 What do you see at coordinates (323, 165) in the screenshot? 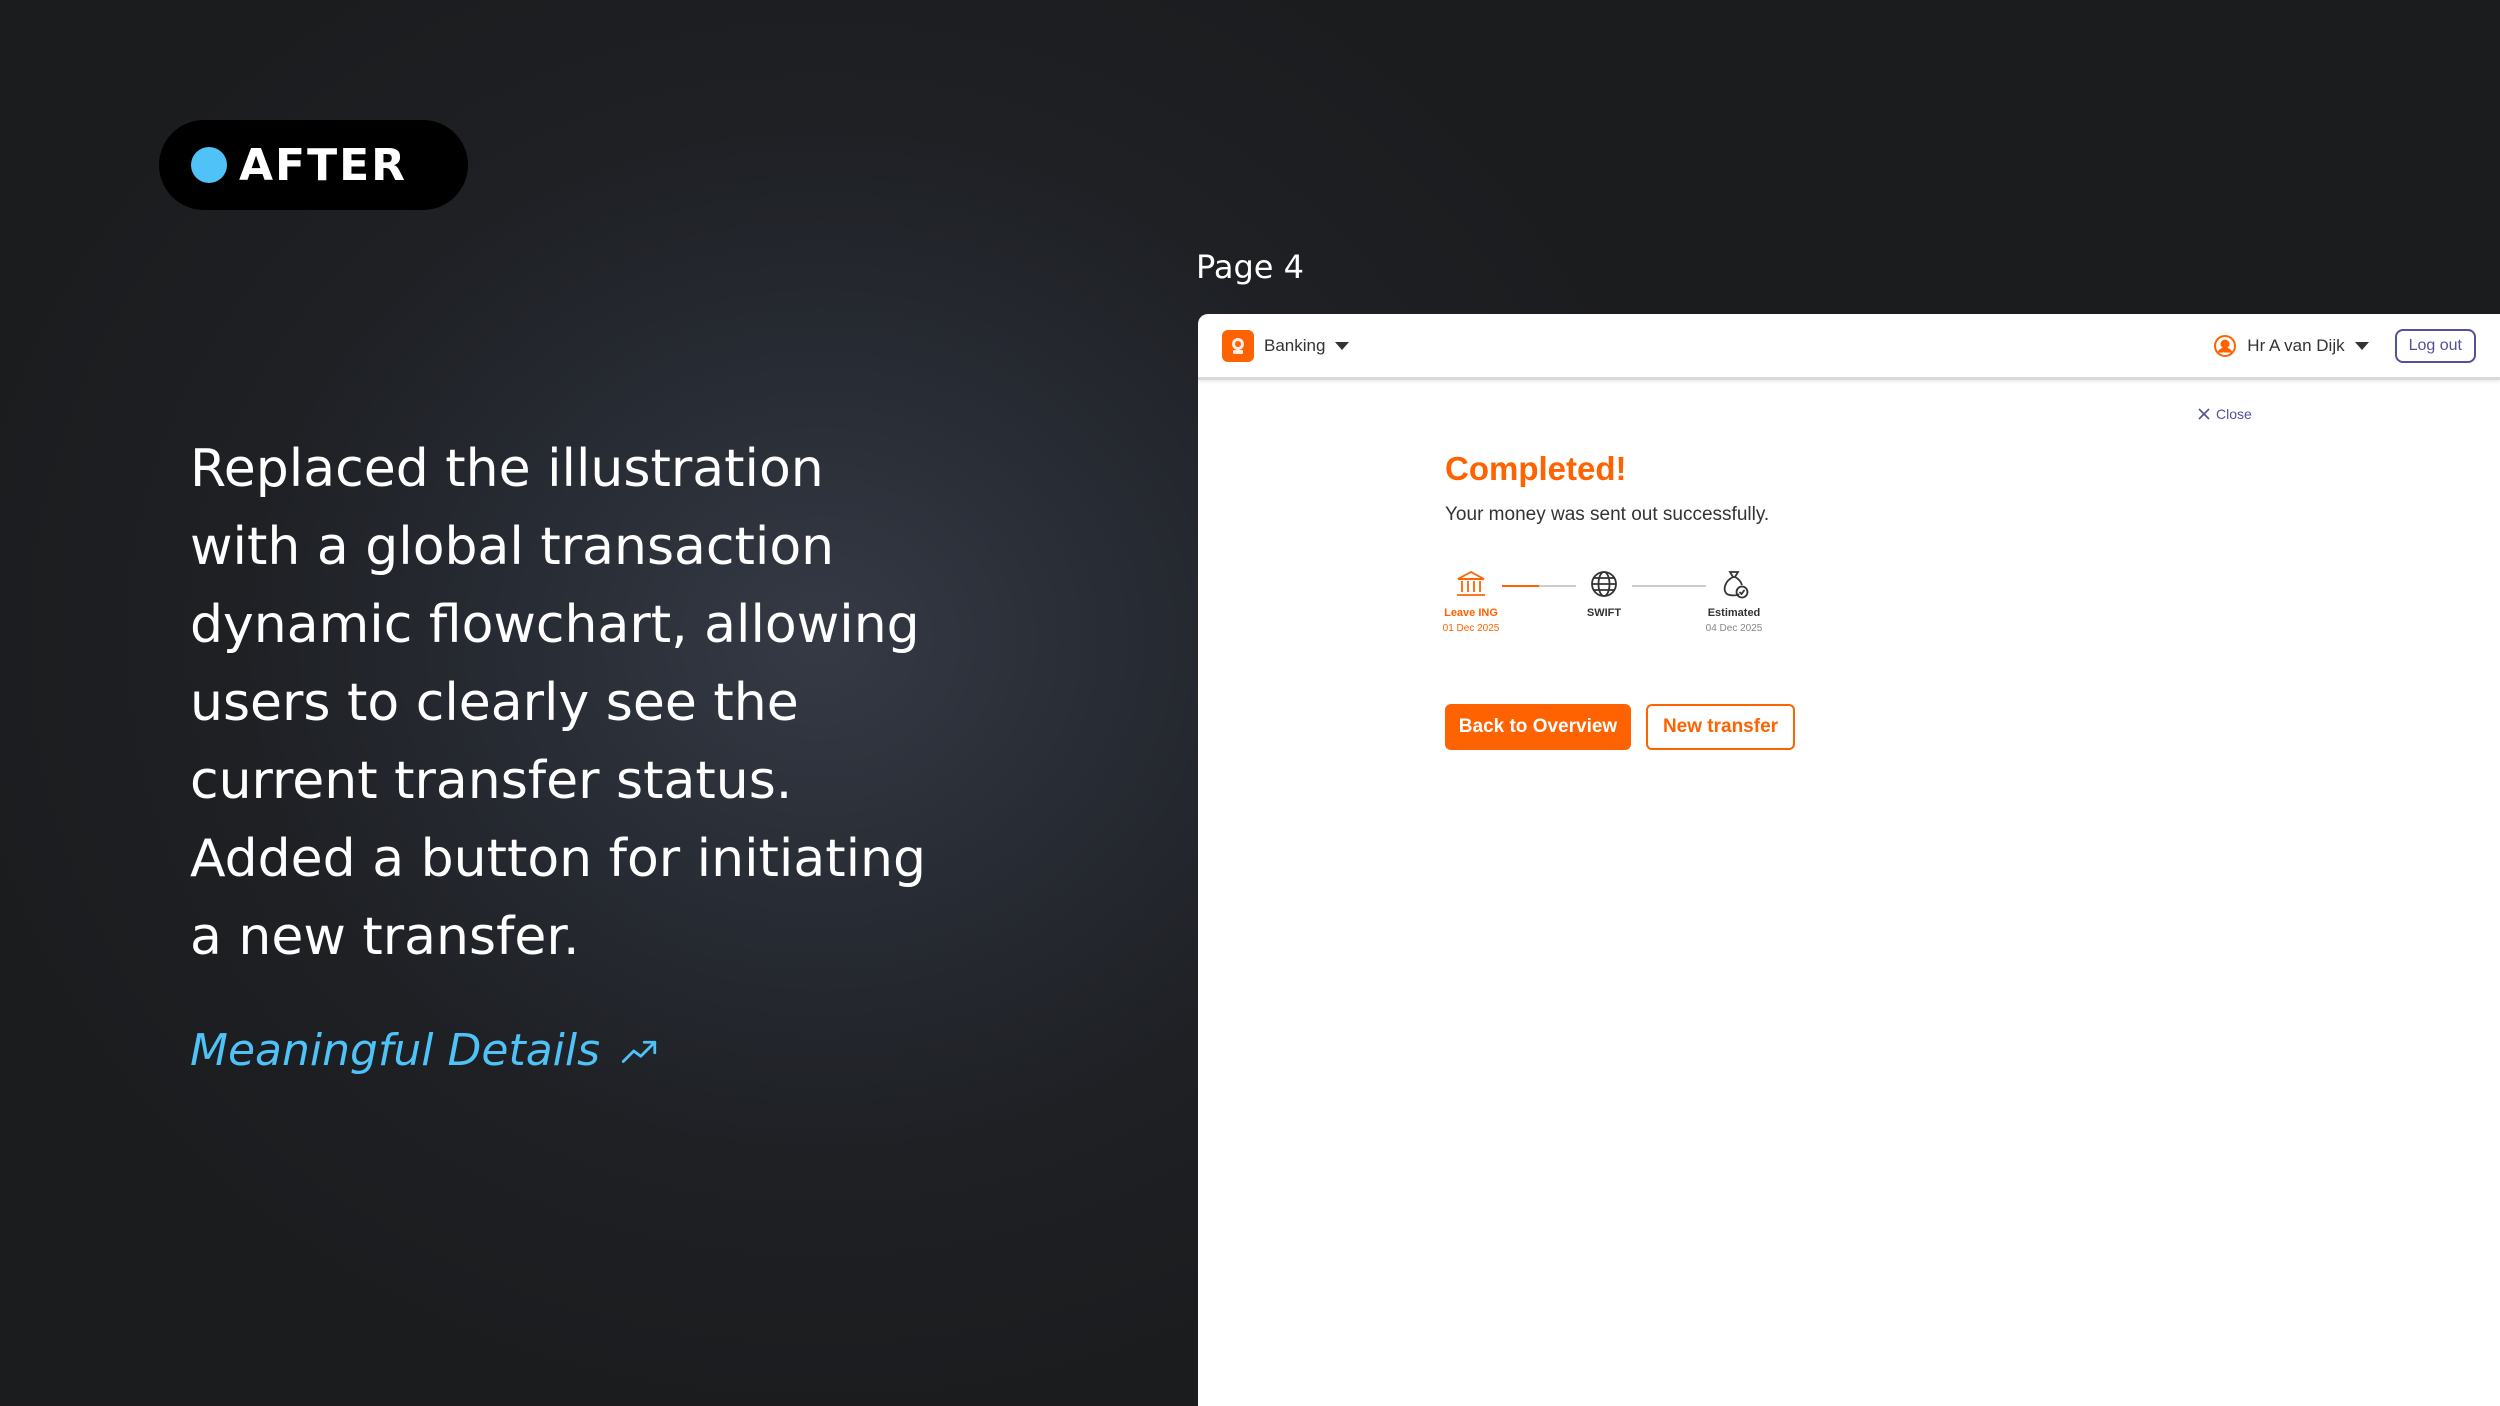
I see `badge-label: AFTER` at bounding box center [323, 165].